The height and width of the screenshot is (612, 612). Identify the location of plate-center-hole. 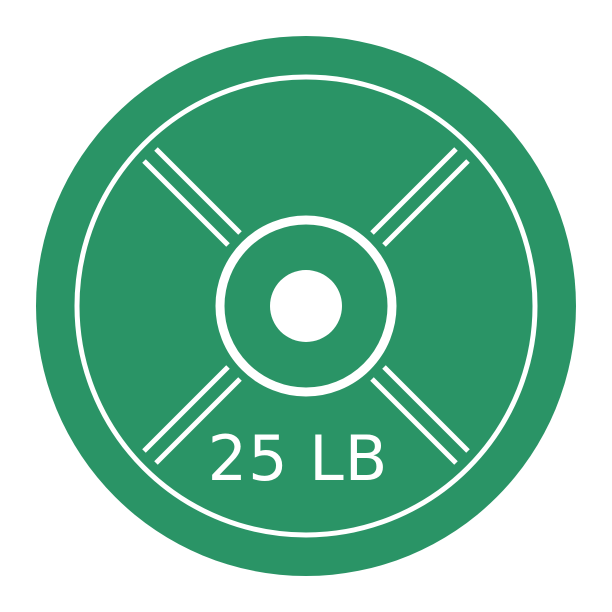
(306, 306).